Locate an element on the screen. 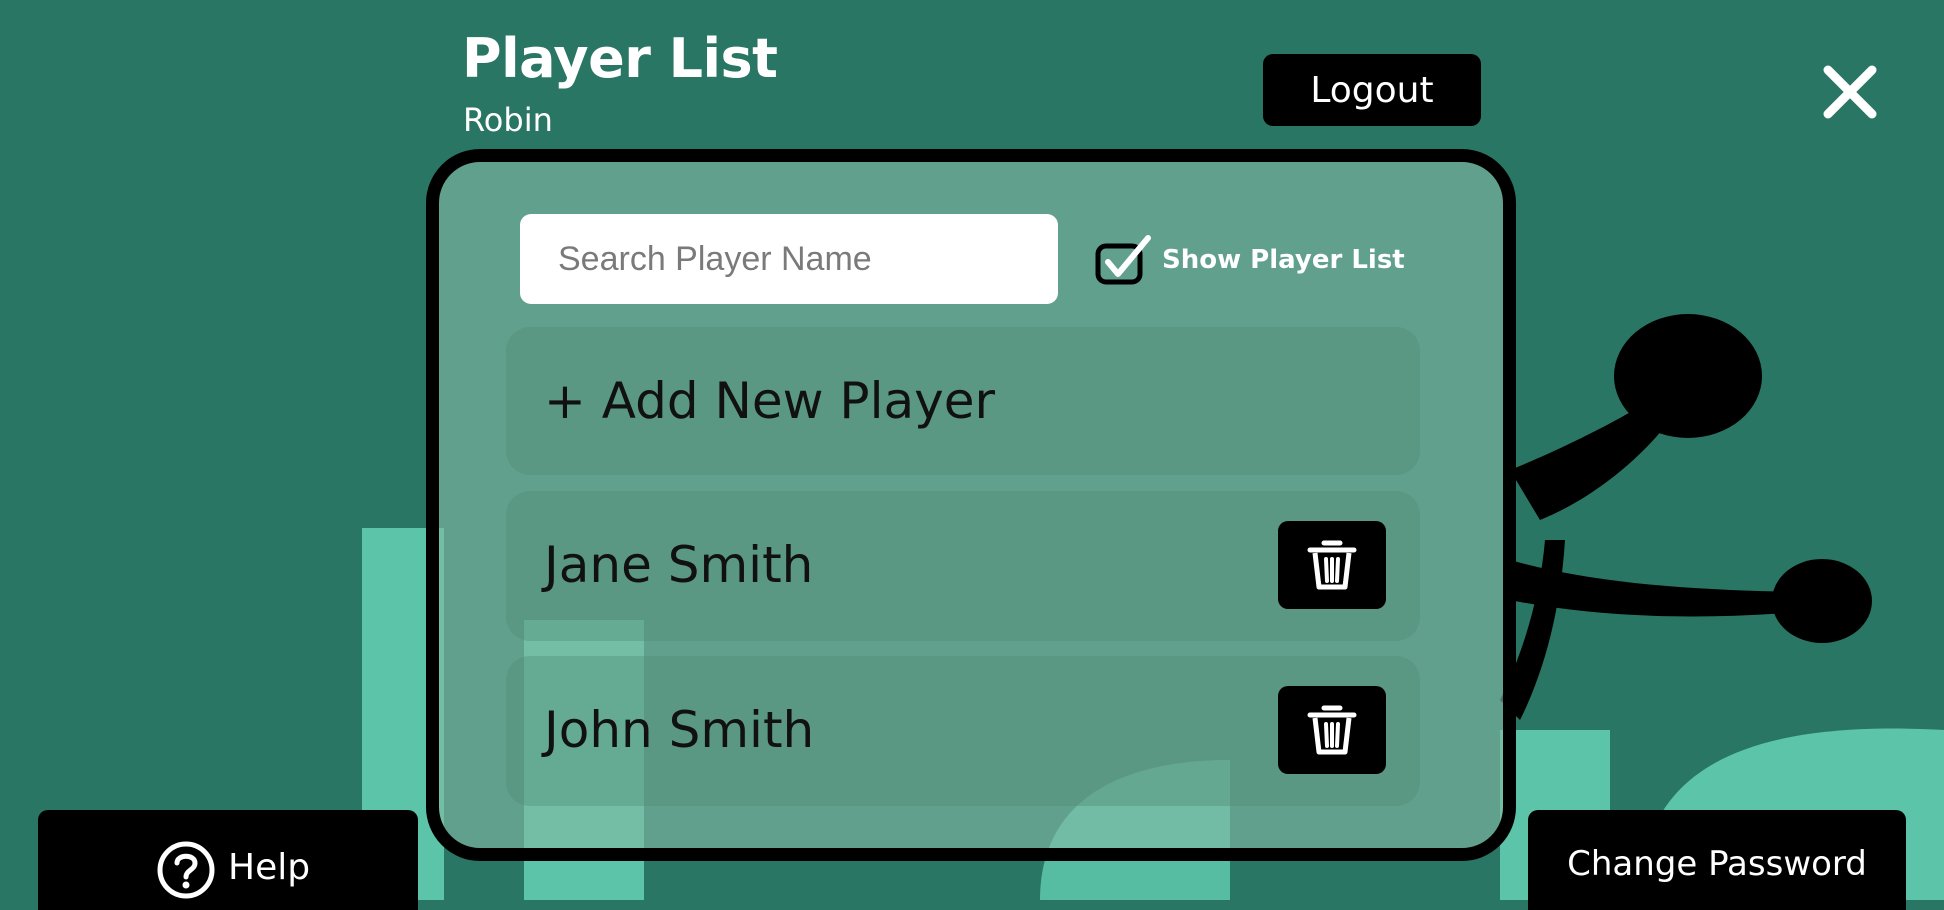  show-player-list-toggle: Show Player List is located at coordinates (1249, 260).